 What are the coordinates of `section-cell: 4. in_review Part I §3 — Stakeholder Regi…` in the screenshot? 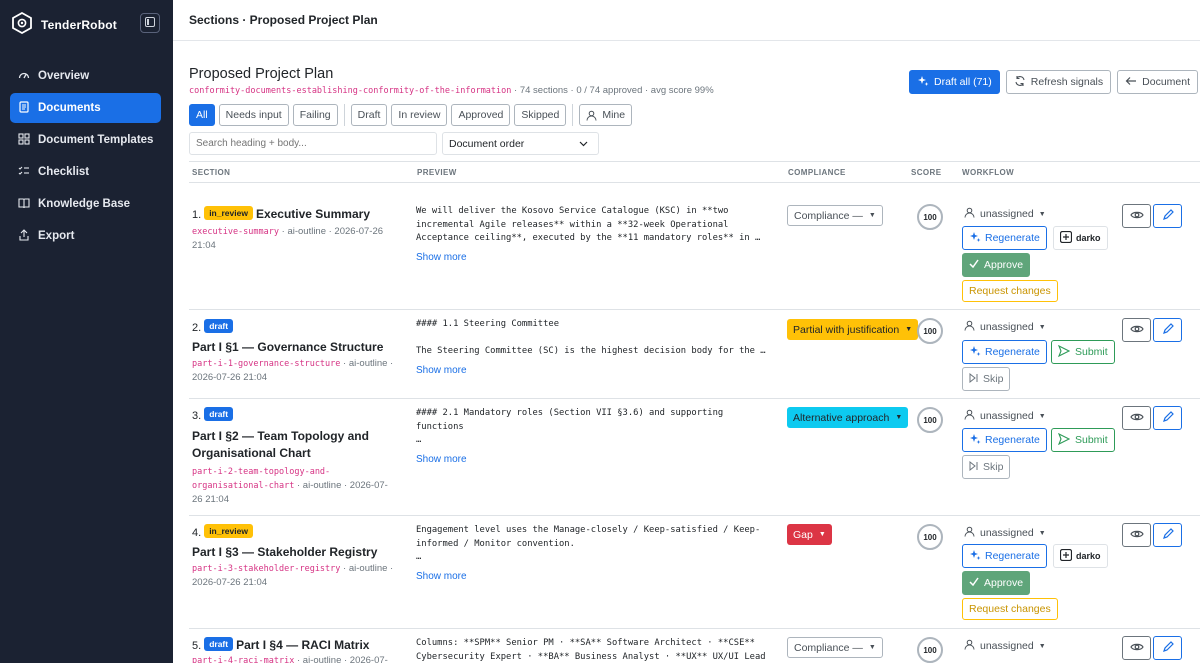 It's located at (299, 557).